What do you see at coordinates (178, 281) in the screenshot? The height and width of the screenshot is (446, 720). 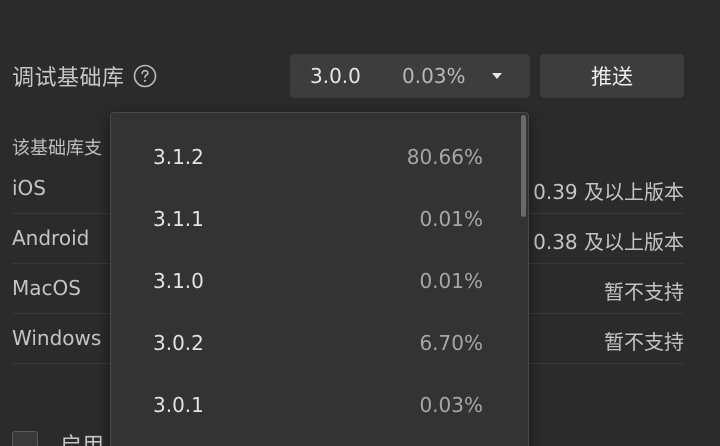 I see `option-version: 3.1.0` at bounding box center [178, 281].